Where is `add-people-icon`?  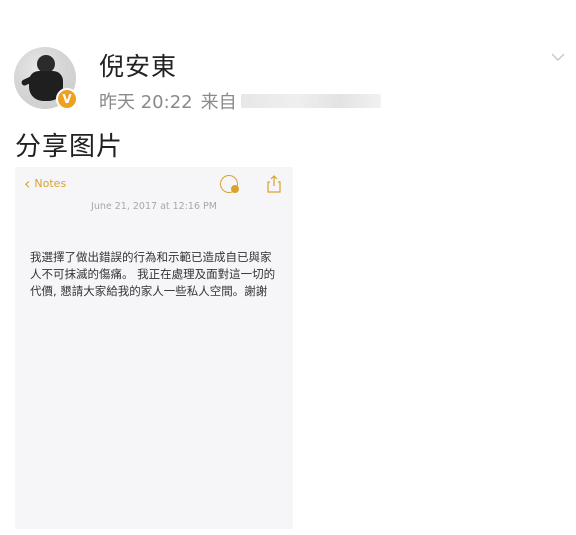
add-people-icon is located at coordinates (229, 184).